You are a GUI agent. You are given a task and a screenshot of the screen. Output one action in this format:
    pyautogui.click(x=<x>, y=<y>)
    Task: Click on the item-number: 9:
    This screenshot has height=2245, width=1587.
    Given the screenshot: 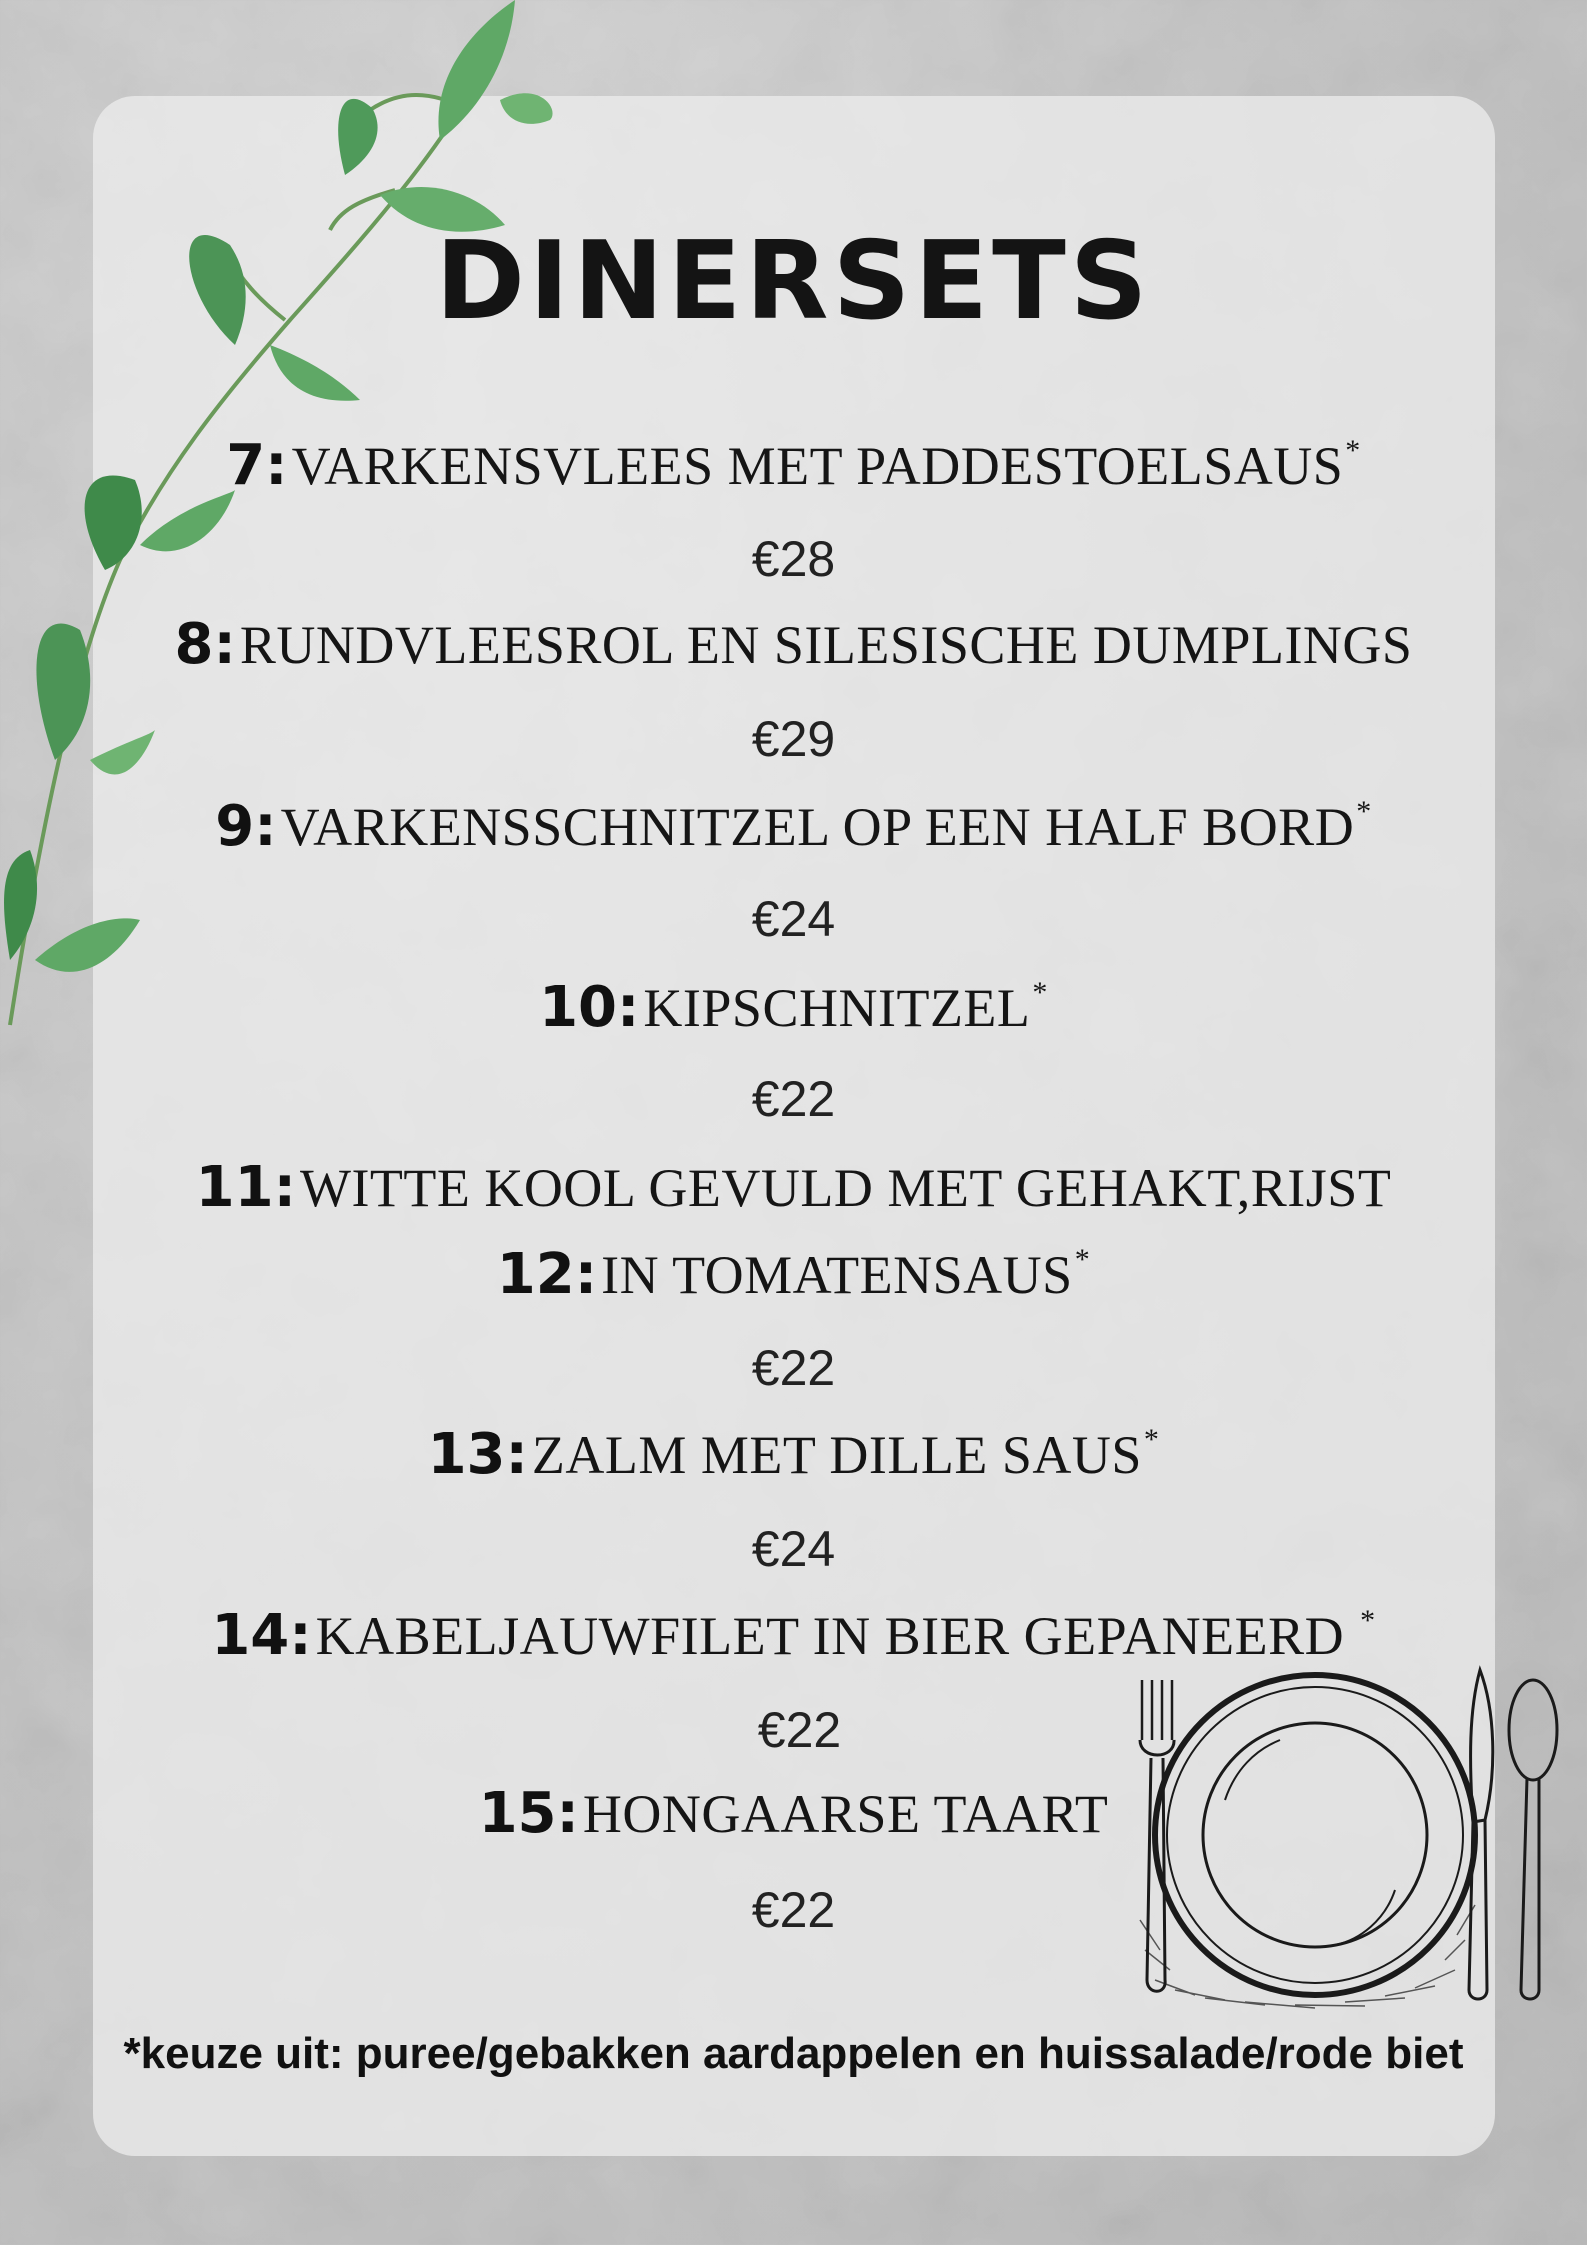 What is the action you would take?
    pyautogui.click(x=246, y=826)
    